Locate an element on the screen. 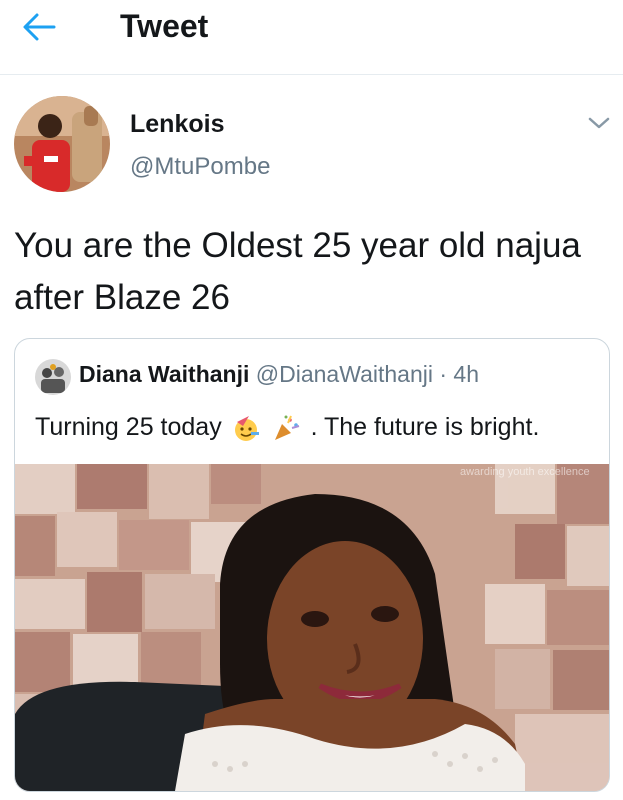  quoted-text-start: Turning 25 today is located at coordinates (128, 427).